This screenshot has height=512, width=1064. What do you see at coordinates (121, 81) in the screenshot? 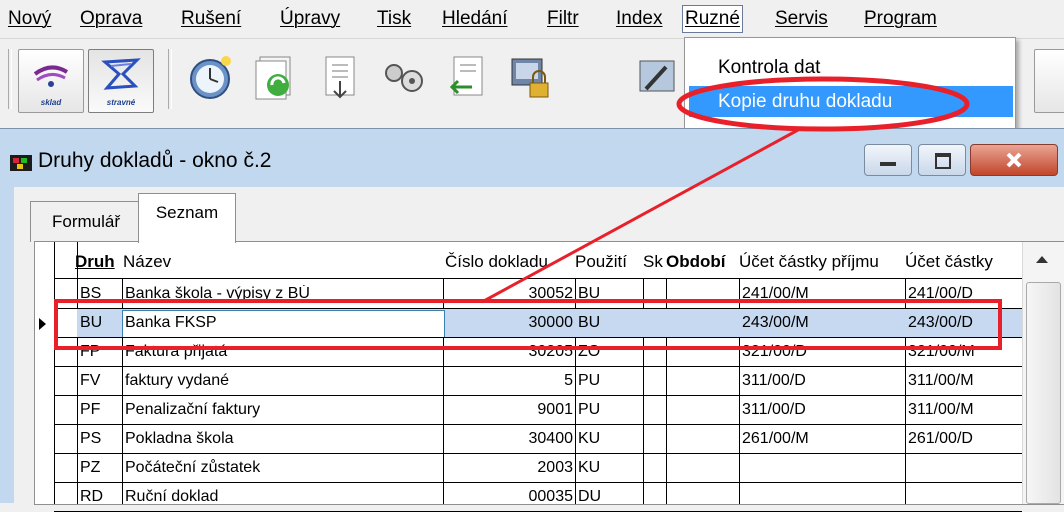
I see `stravne-button: stravné` at bounding box center [121, 81].